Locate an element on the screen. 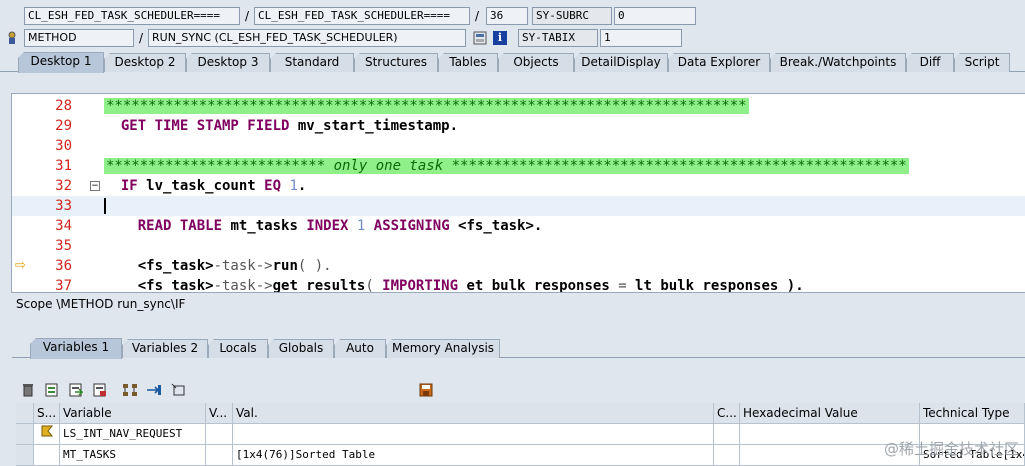 The image size is (1025, 466). display-object-icon is located at coordinates (480, 38).